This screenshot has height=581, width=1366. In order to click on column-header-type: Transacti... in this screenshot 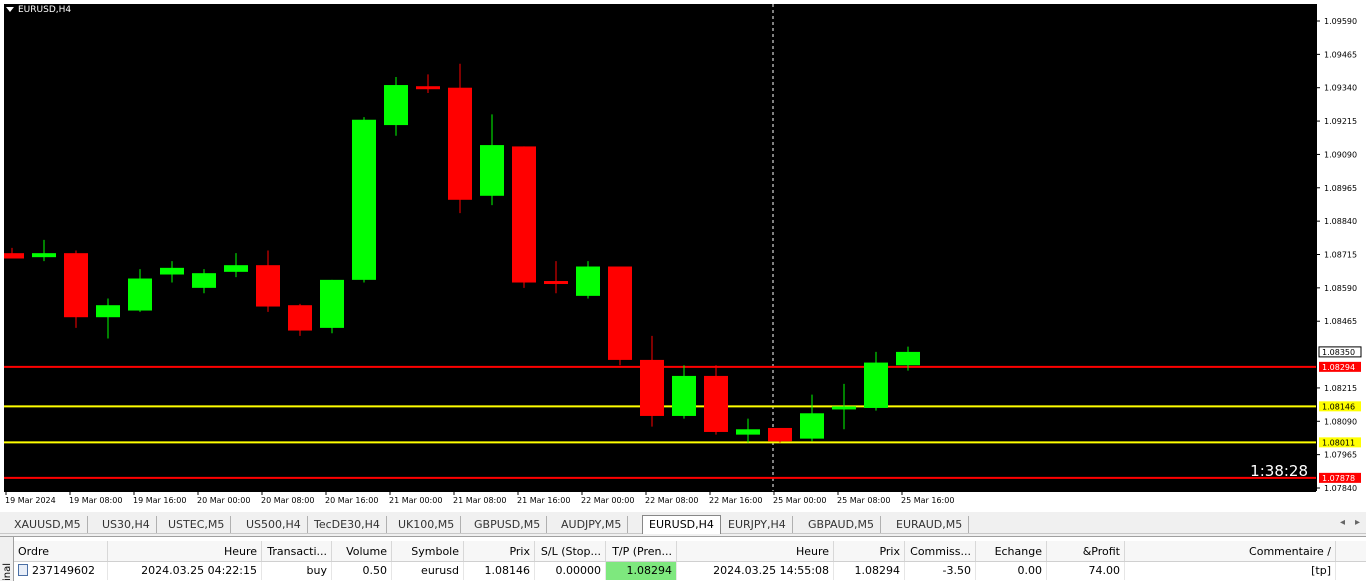, I will do `click(297, 551)`.